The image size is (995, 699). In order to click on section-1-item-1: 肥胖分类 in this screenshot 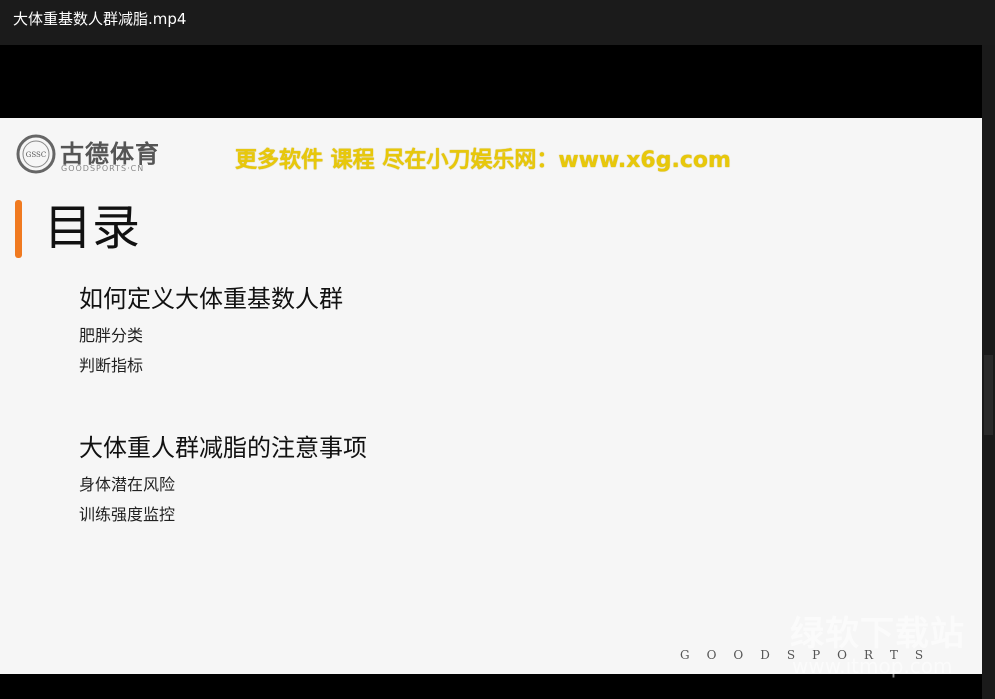, I will do `click(111, 335)`.